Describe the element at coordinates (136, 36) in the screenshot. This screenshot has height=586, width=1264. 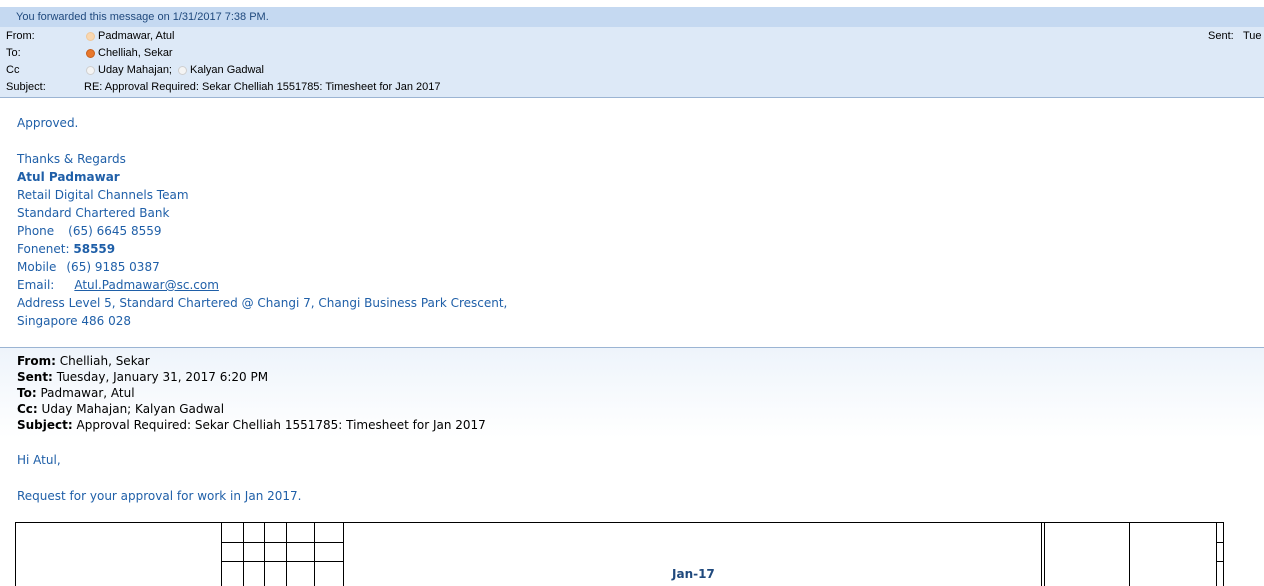
I see `from-name: Padmawar, Atul` at that location.